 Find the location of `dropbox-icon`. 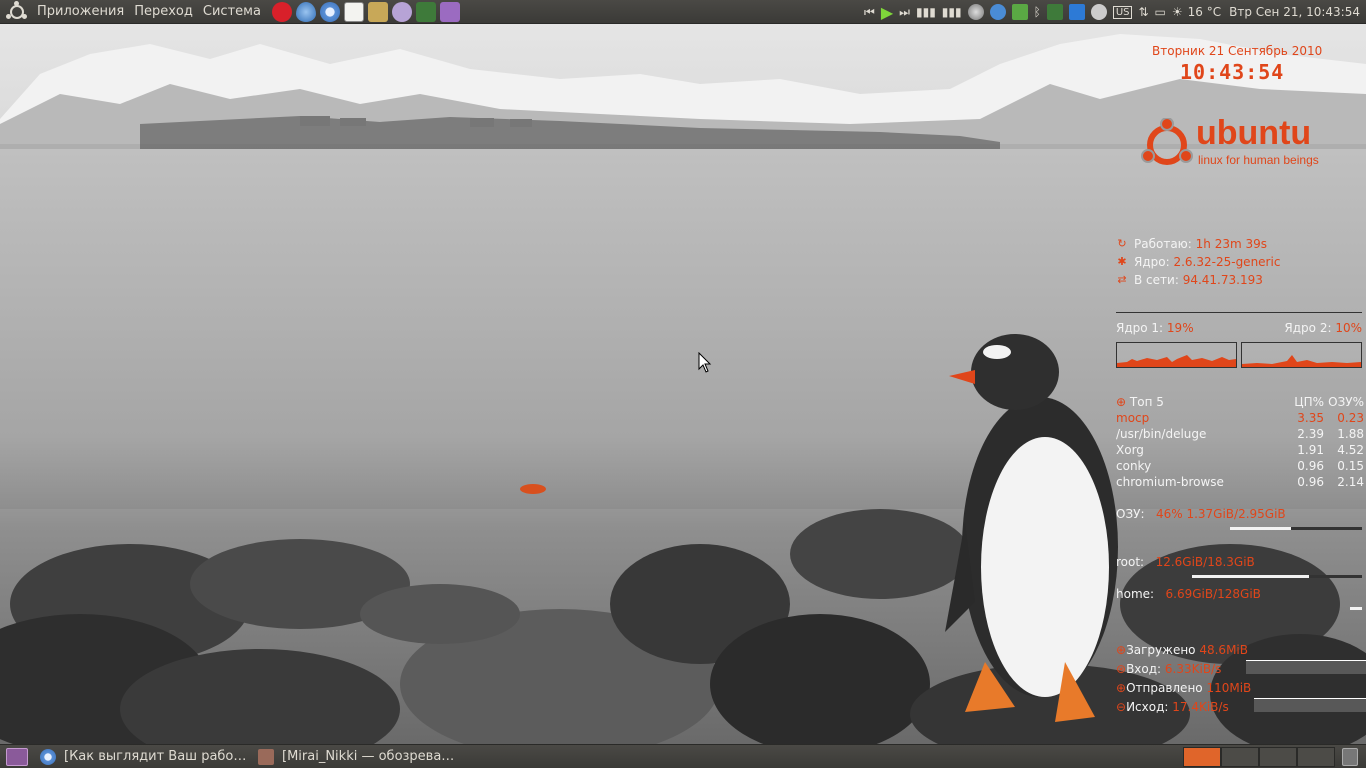

dropbox-icon is located at coordinates (1076, 12).